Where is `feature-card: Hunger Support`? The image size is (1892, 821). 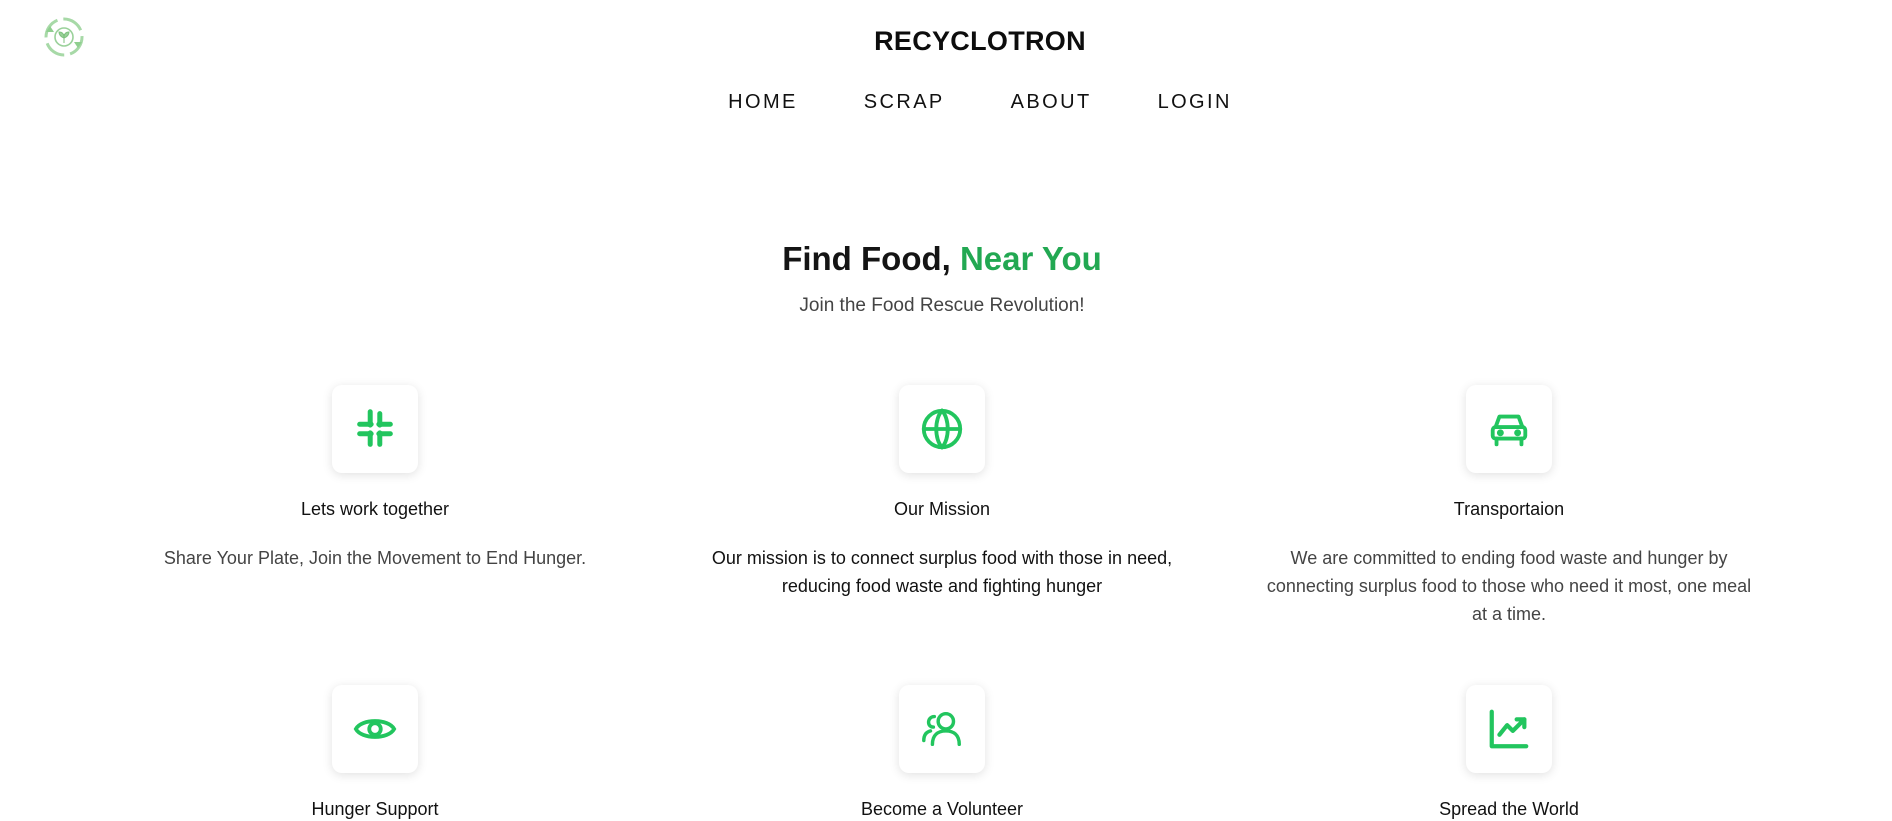 feature-card: Hunger Support is located at coordinates (375, 752).